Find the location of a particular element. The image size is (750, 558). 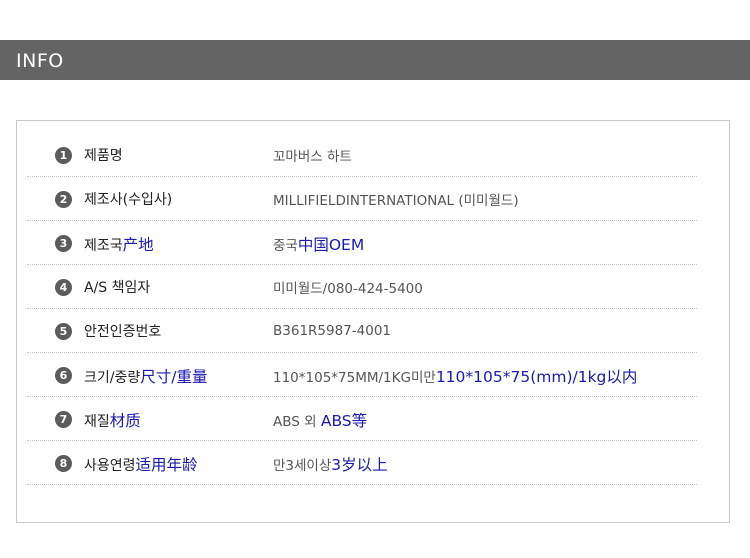

row-number-badge: 6 is located at coordinates (63, 375).